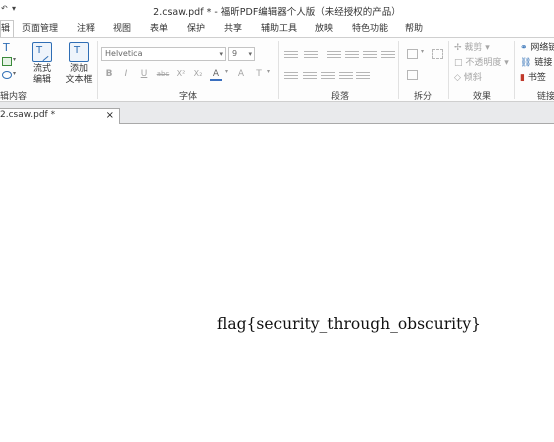 This screenshot has height=442, width=554. I want to click on opacity-button: □ 不透明度 ▾, so click(481, 63).